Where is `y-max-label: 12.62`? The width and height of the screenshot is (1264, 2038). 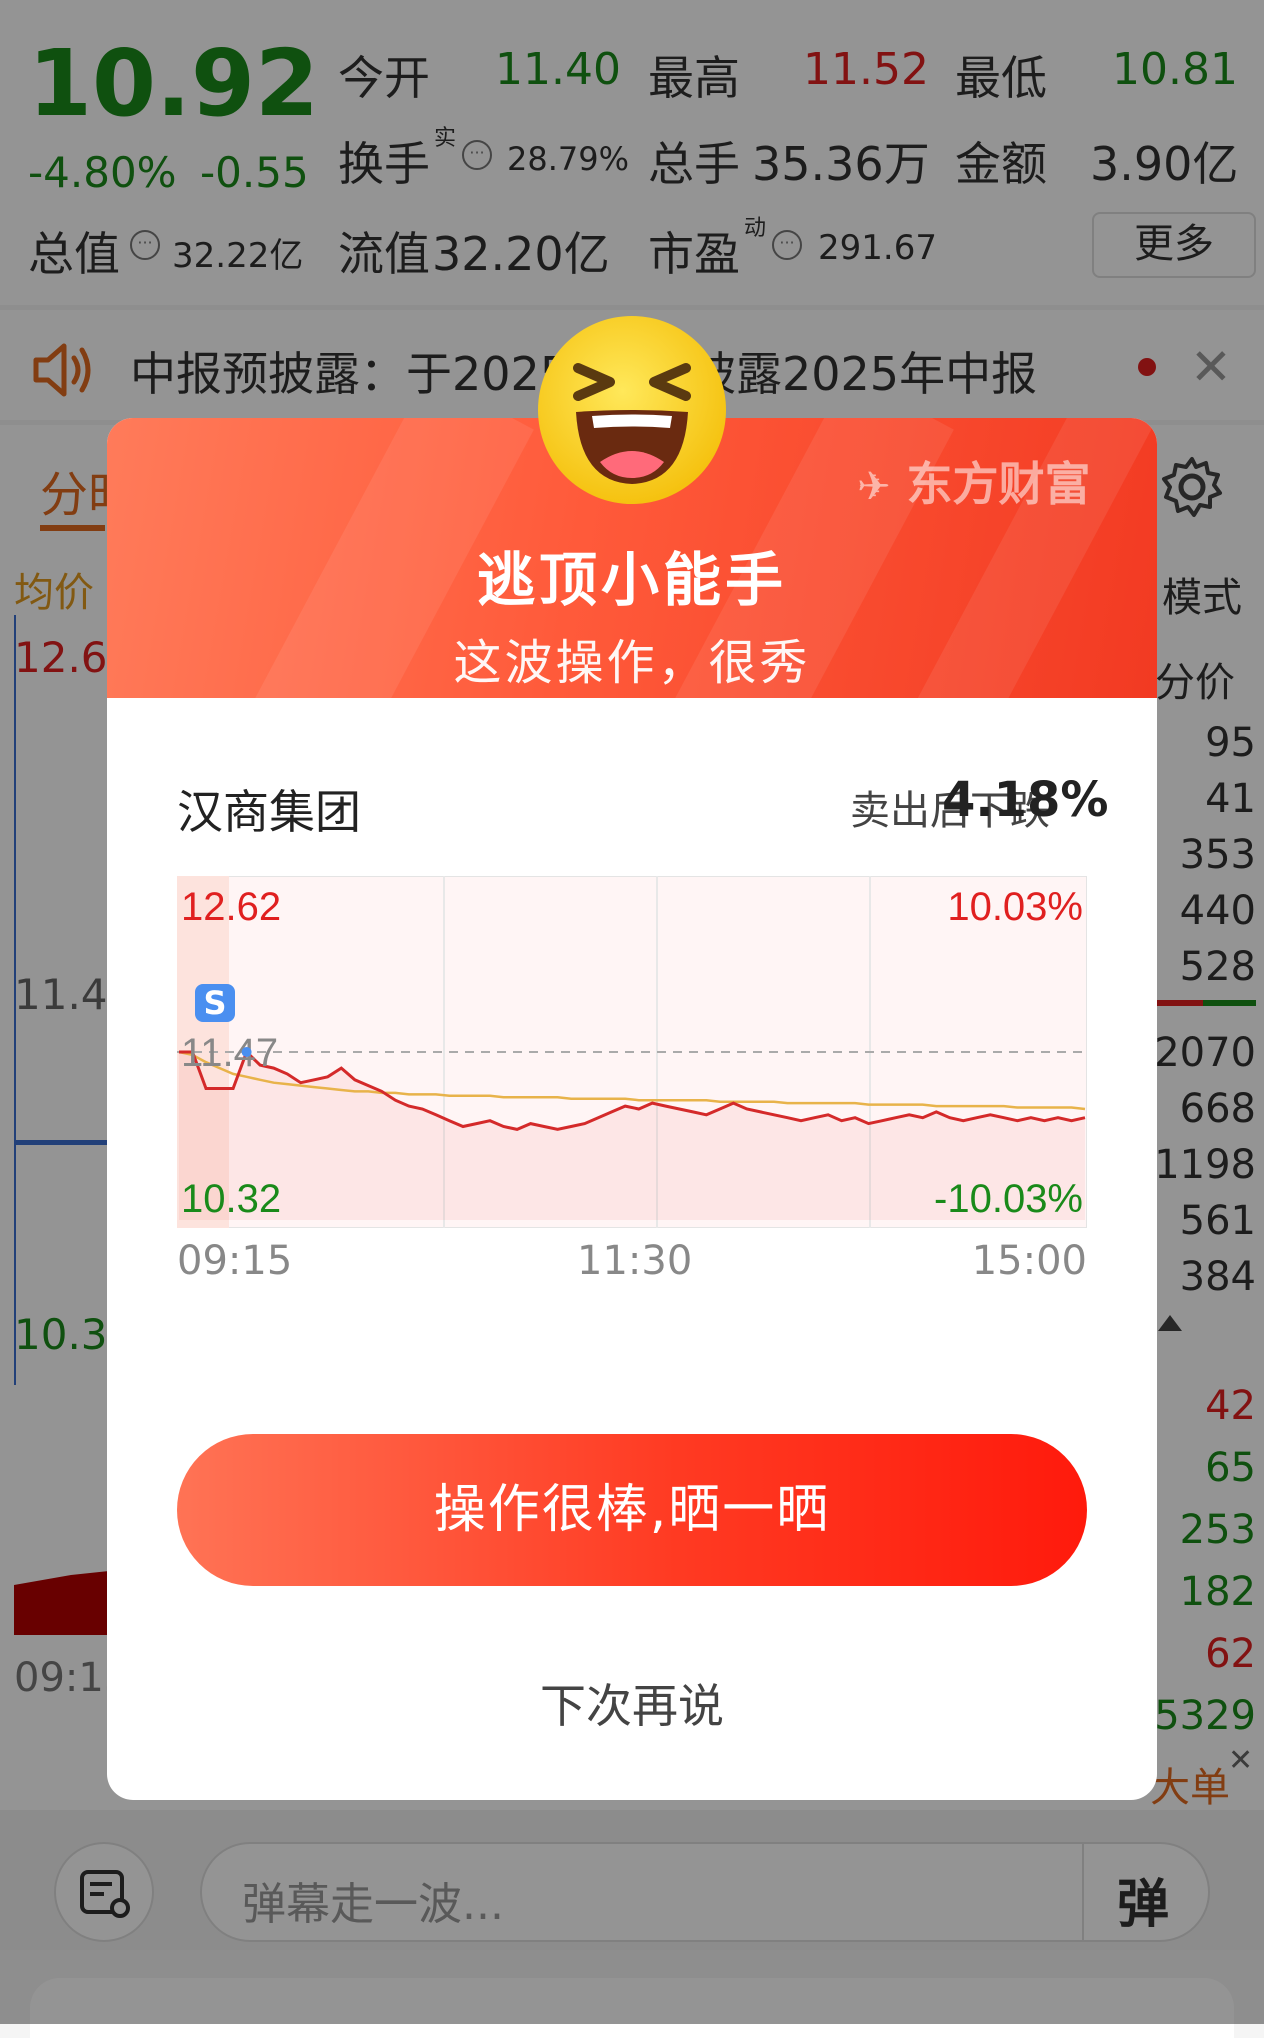
y-max-label: 12.62 is located at coordinates (231, 907).